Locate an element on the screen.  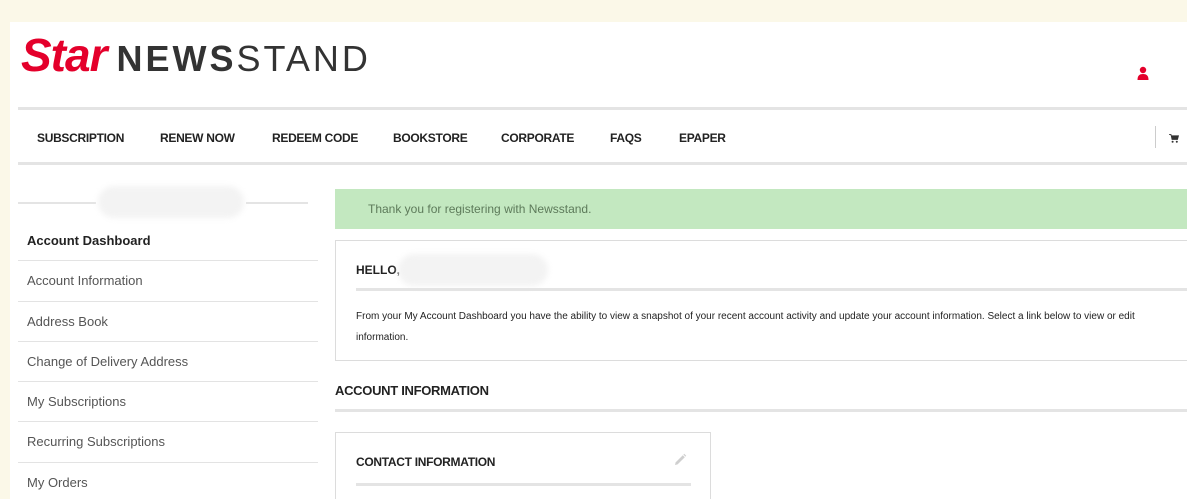
sidebar-title-rule-left is located at coordinates (57, 203).